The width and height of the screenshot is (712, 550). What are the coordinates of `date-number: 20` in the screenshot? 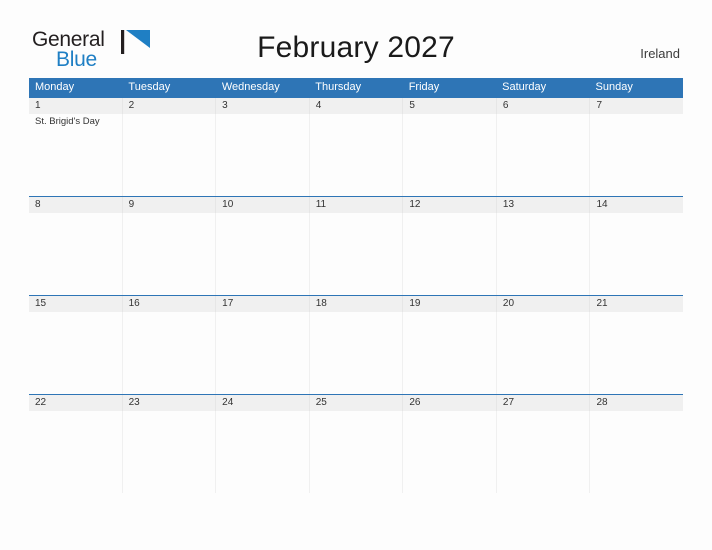 It's located at (542, 304).